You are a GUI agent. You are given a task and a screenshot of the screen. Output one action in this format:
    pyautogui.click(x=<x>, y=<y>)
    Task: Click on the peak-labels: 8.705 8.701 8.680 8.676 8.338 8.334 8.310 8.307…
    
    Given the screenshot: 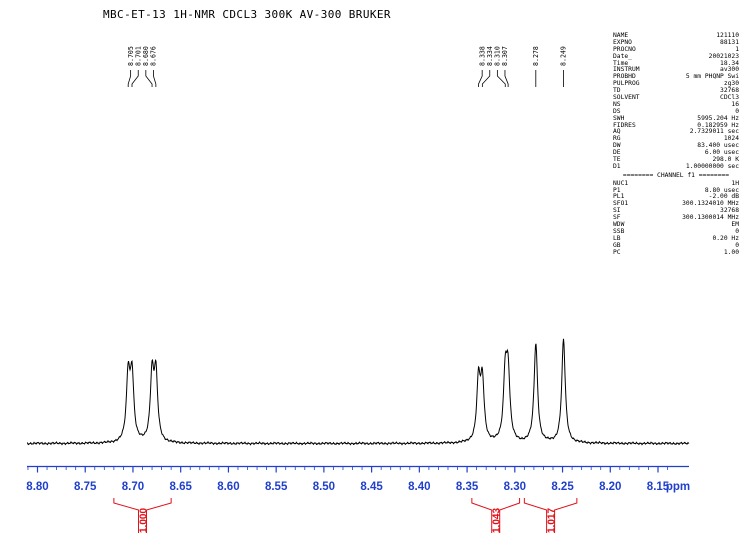 What is the action you would take?
    pyautogui.click(x=347, y=66)
    